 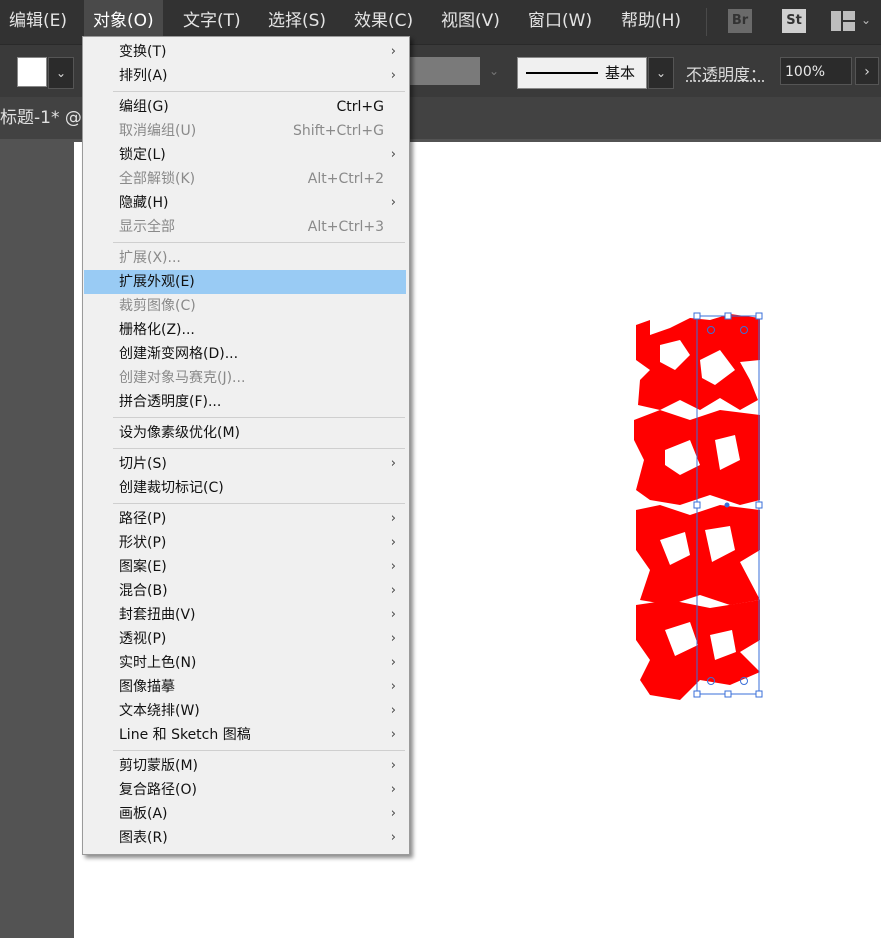 What do you see at coordinates (158, 131) in the screenshot?
I see `menu-item-label: 取消编组(U)` at bounding box center [158, 131].